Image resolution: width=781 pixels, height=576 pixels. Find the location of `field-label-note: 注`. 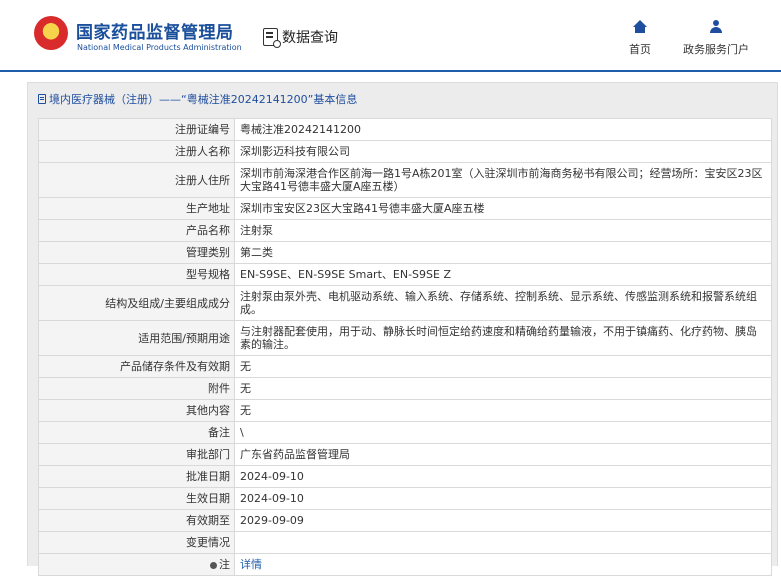

field-label-note: 注 is located at coordinates (136, 564).